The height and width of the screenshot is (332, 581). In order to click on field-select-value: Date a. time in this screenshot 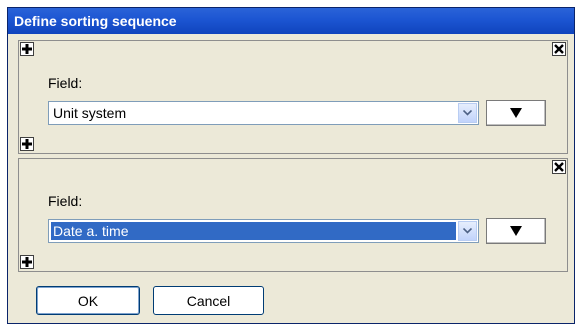, I will do `click(253, 231)`.